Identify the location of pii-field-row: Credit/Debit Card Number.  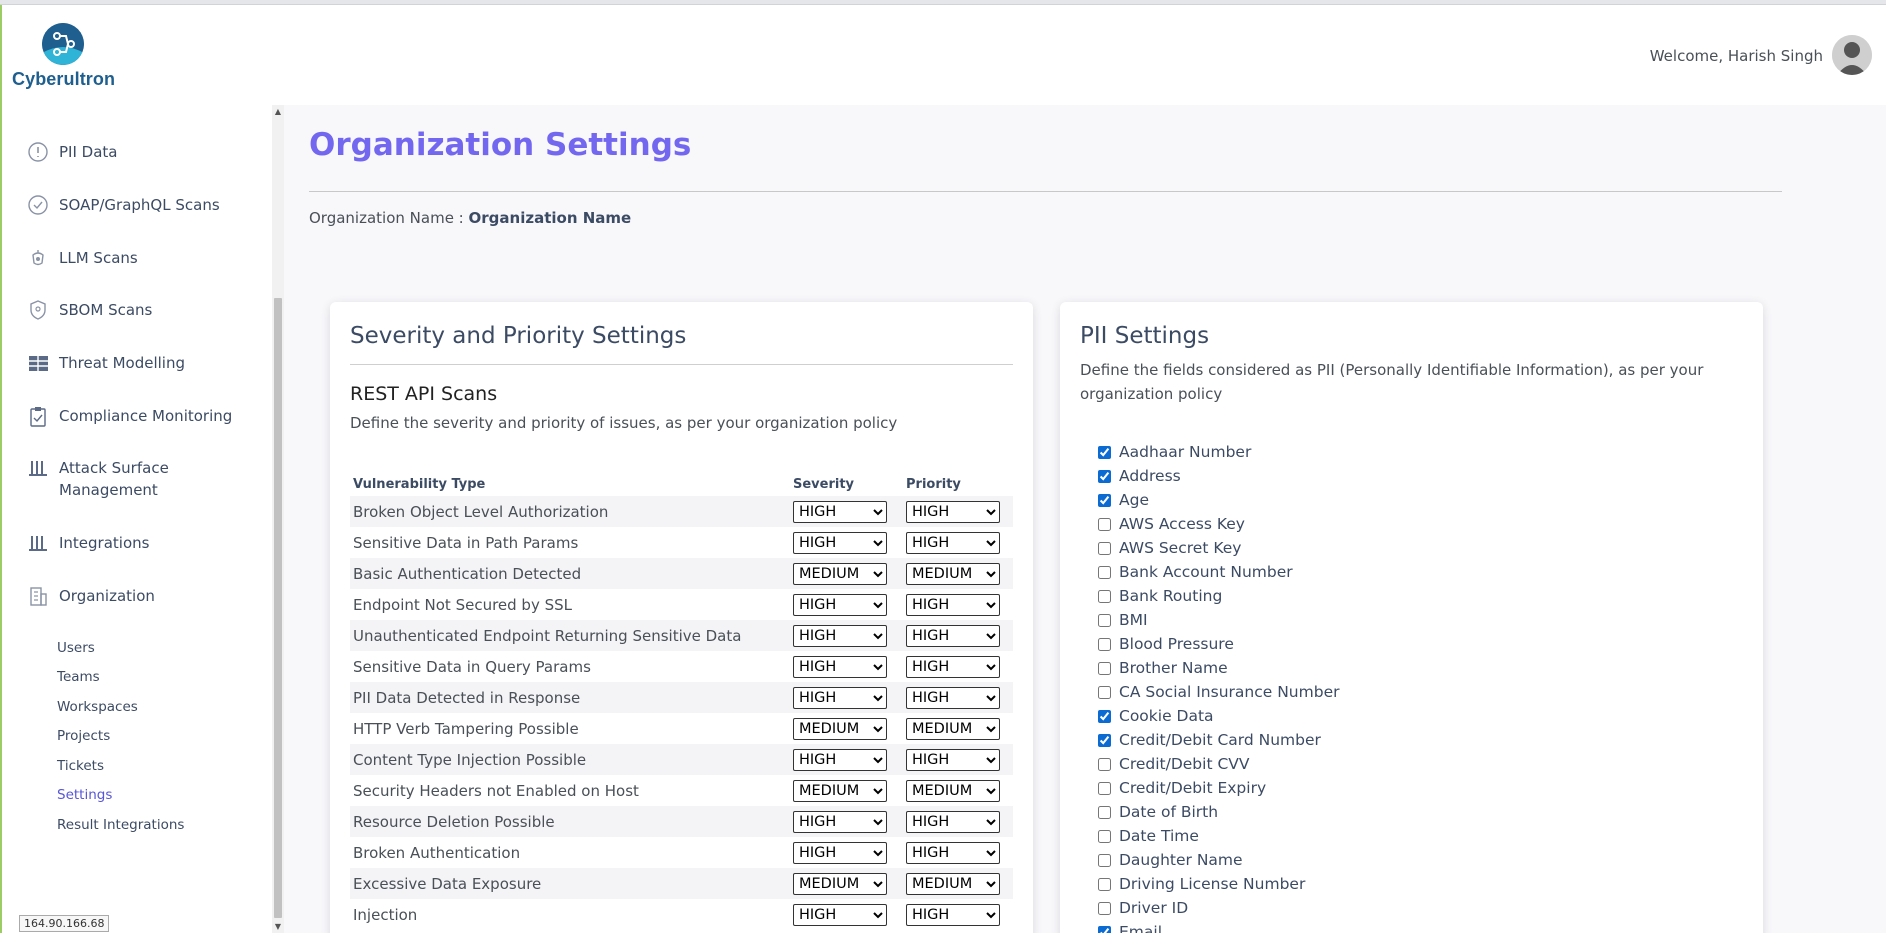
(1218, 740).